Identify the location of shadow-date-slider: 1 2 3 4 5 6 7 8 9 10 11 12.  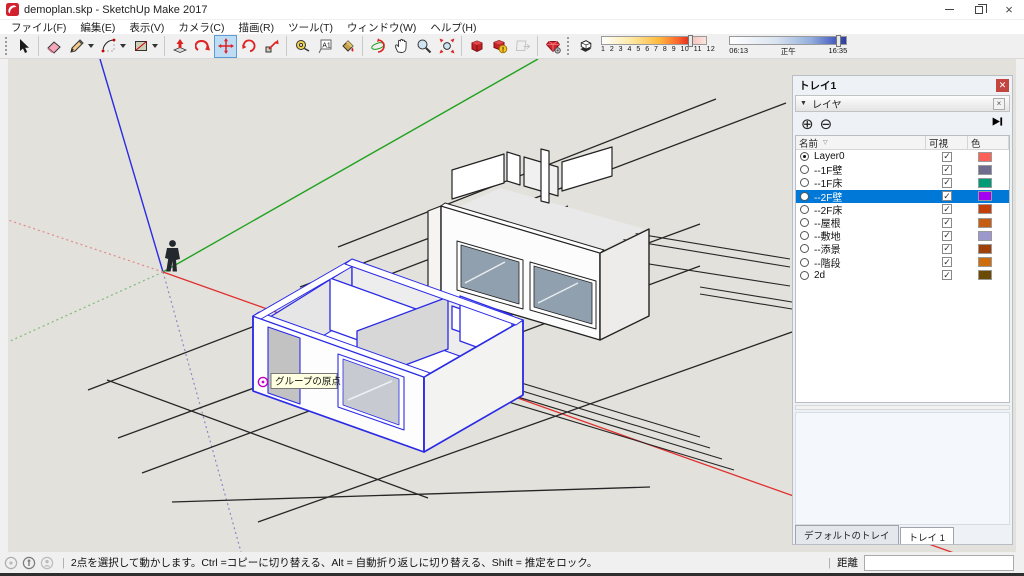
(658, 43).